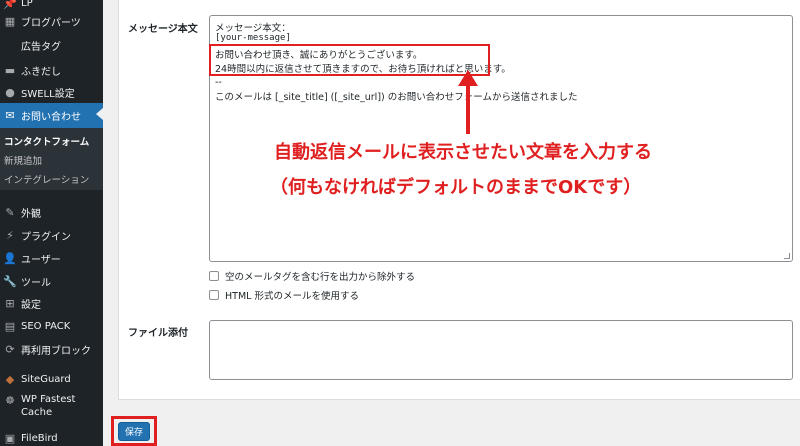 This screenshot has height=446, width=800. What do you see at coordinates (292, 296) in the screenshot?
I see `html-mail-label: HTML 形式のメールを使用する` at bounding box center [292, 296].